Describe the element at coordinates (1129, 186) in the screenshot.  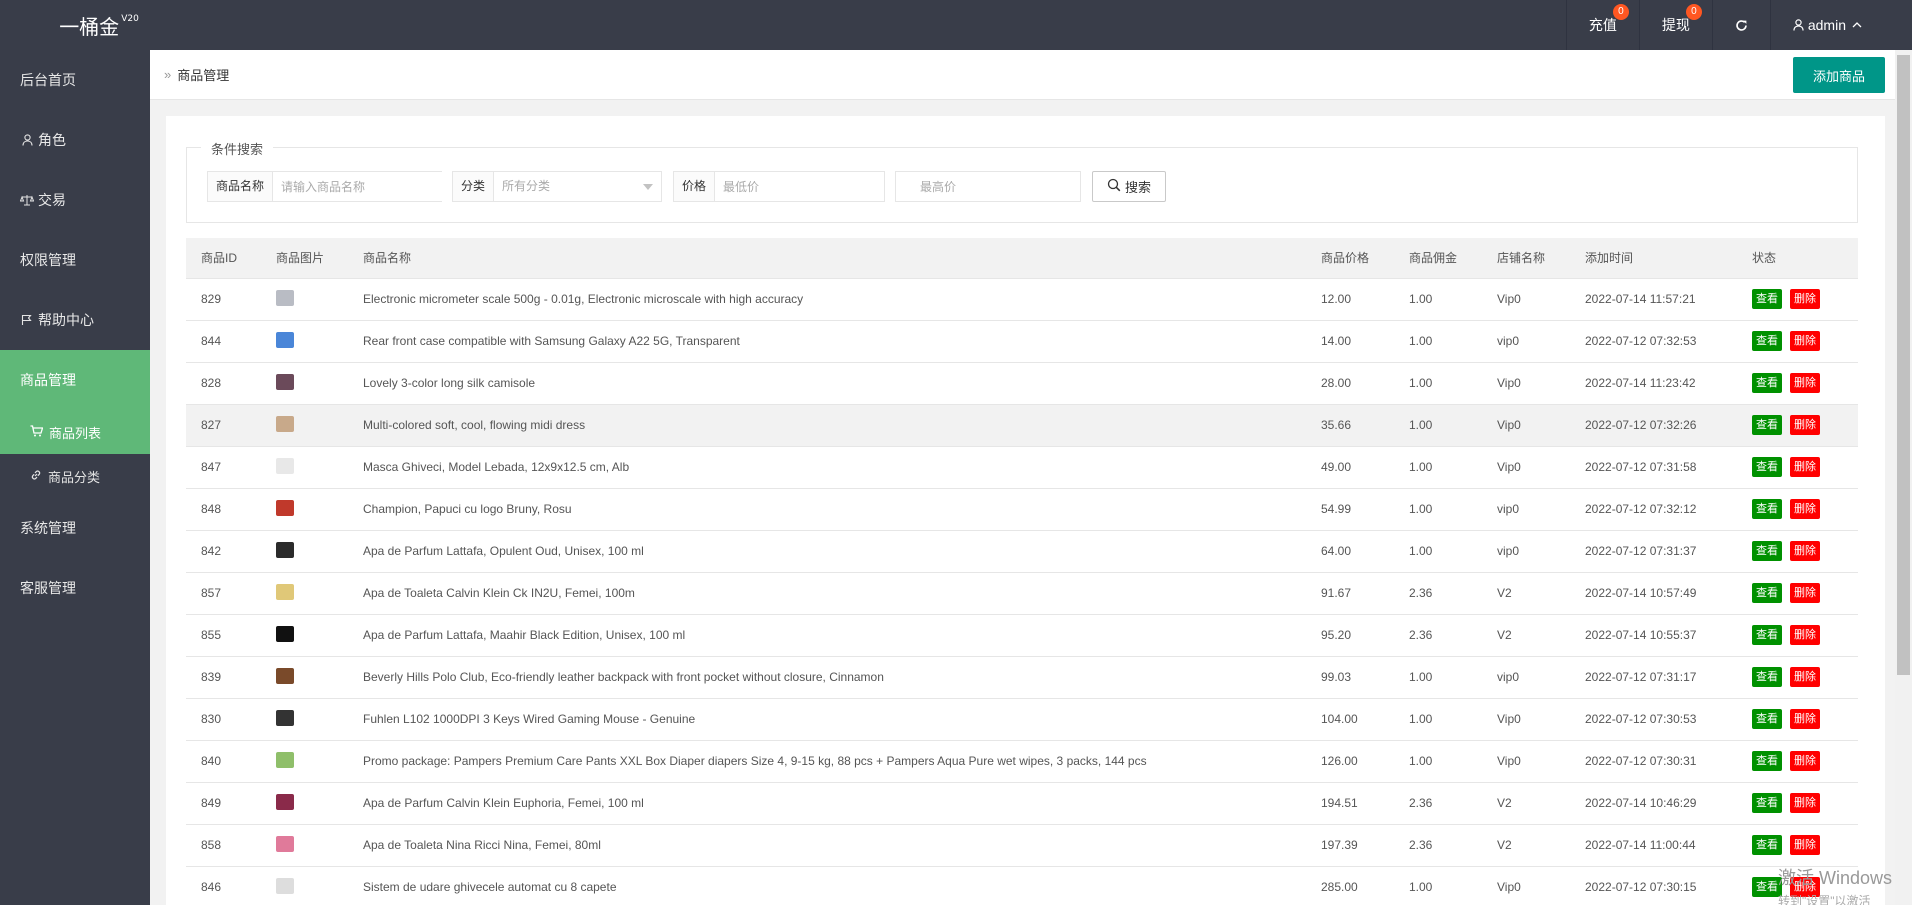
I see `search-button: 搜索` at that location.